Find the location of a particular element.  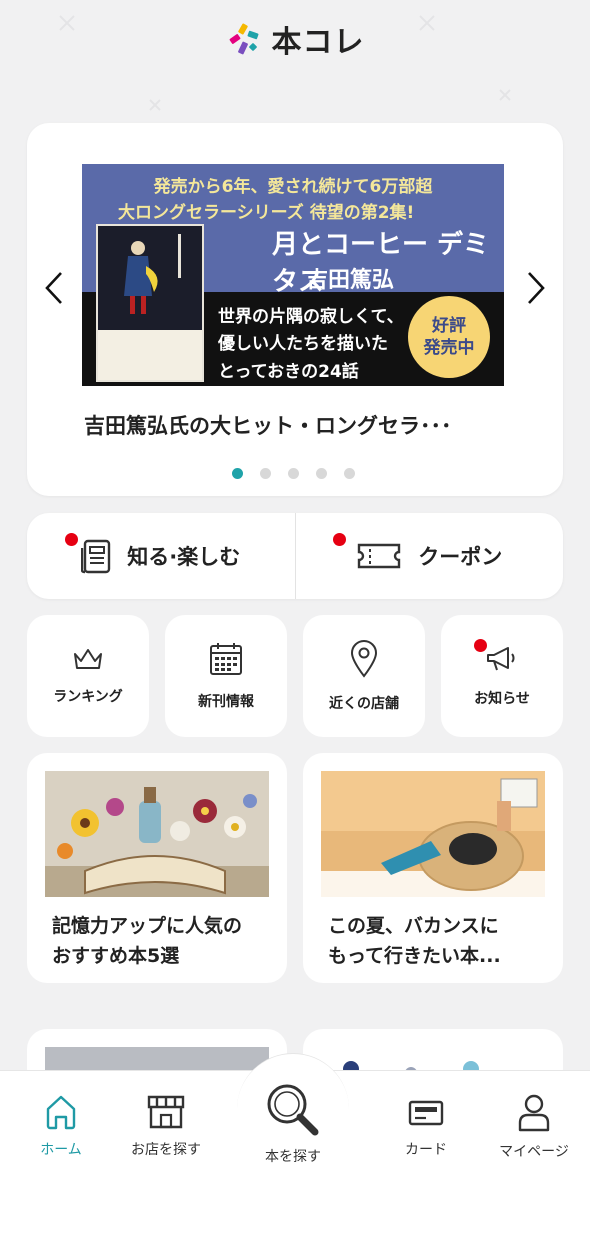

nearby-stores-button: 近くの店舗 is located at coordinates (364, 676).